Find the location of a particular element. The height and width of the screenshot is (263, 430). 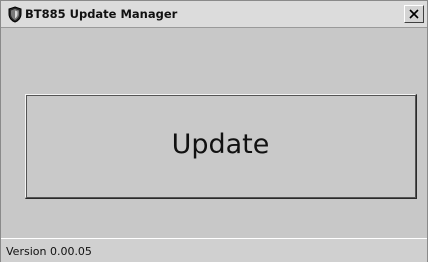

status-bar: Version 0.00.05 is located at coordinates (214, 250).